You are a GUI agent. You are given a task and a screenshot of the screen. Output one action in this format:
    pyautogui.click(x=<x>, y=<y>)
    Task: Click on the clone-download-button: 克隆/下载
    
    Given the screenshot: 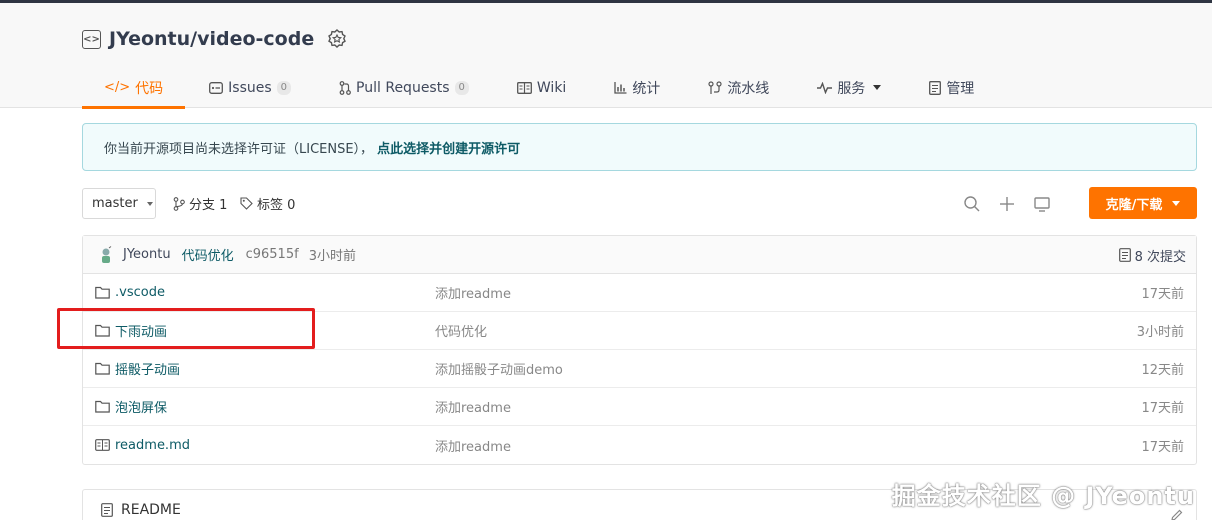 What is the action you would take?
    pyautogui.click(x=1143, y=203)
    